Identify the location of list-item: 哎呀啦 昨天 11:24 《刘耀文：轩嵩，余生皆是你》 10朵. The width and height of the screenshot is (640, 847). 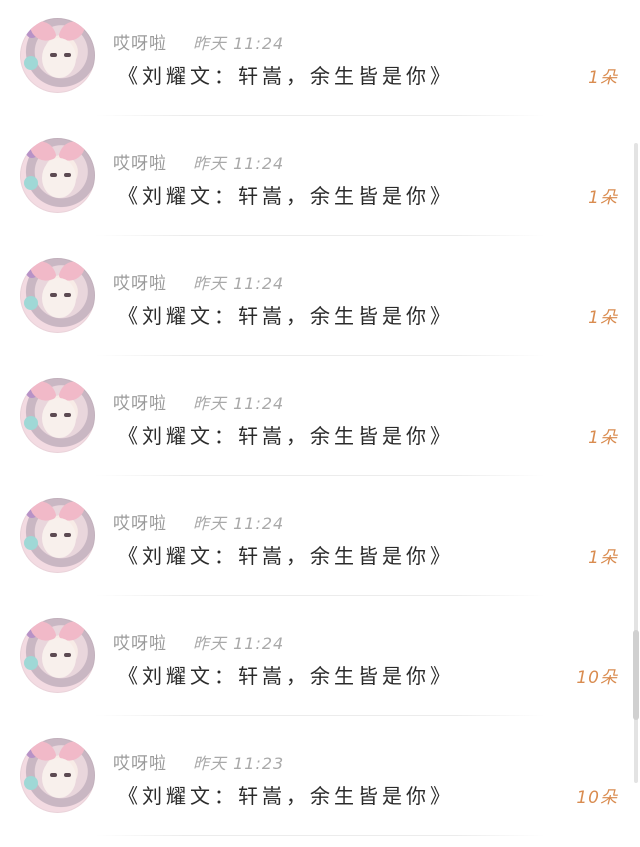
(320, 660).